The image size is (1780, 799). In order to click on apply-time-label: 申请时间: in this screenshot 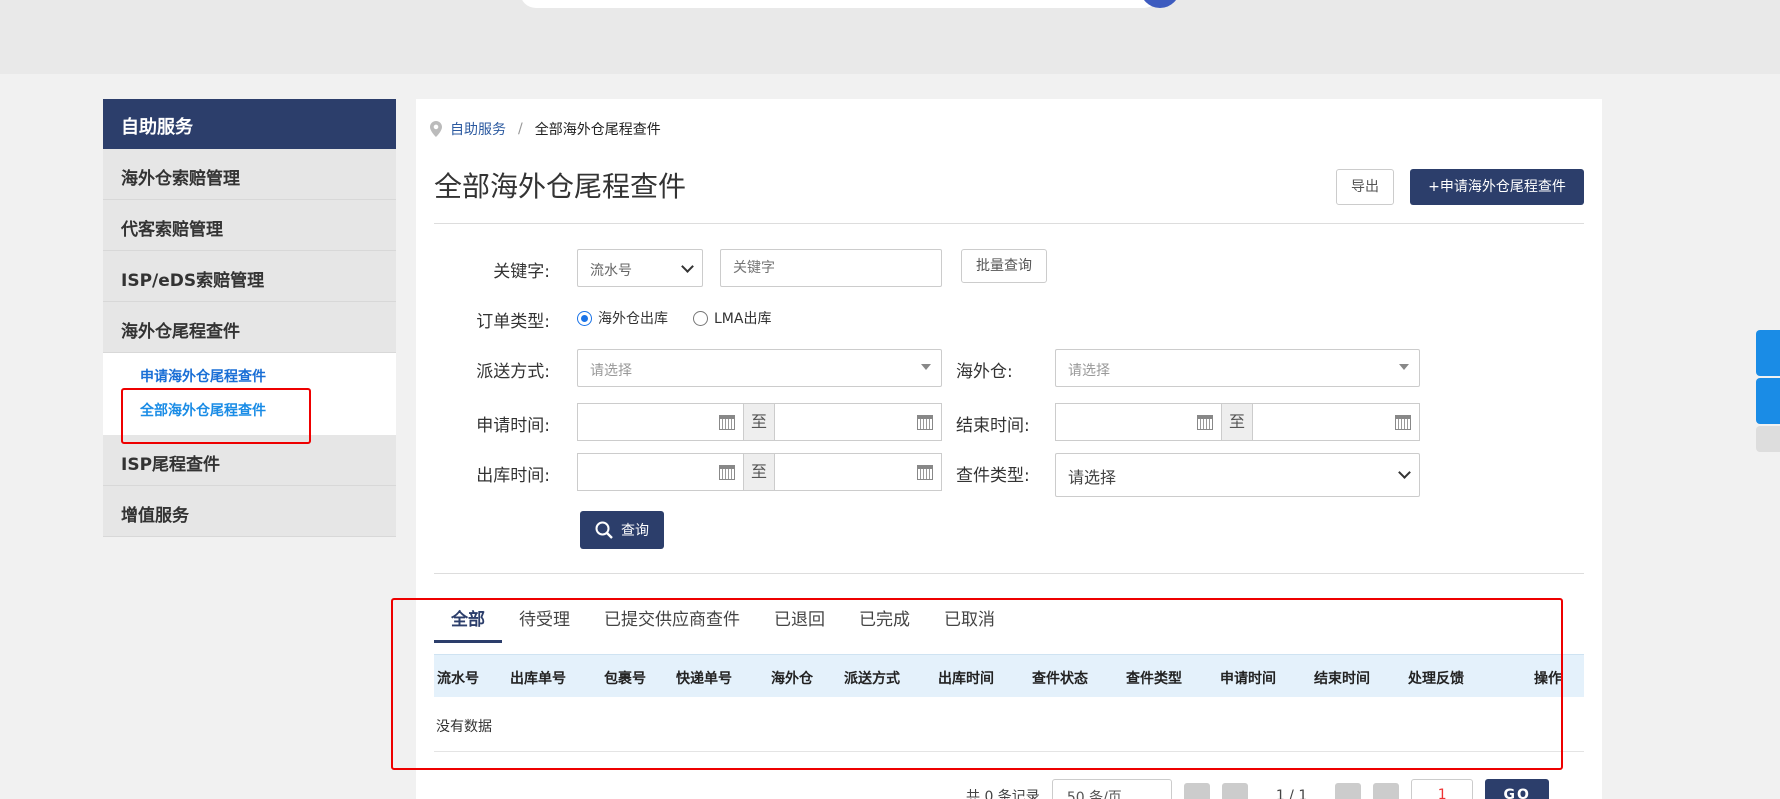, I will do `click(513, 426)`.